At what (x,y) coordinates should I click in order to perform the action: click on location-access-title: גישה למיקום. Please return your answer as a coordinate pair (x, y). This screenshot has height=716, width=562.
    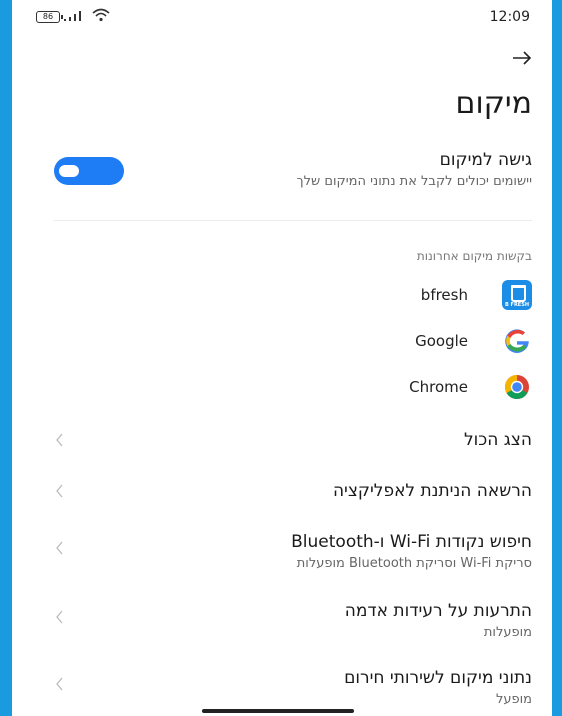
    Looking at the image, I should click on (485, 160).